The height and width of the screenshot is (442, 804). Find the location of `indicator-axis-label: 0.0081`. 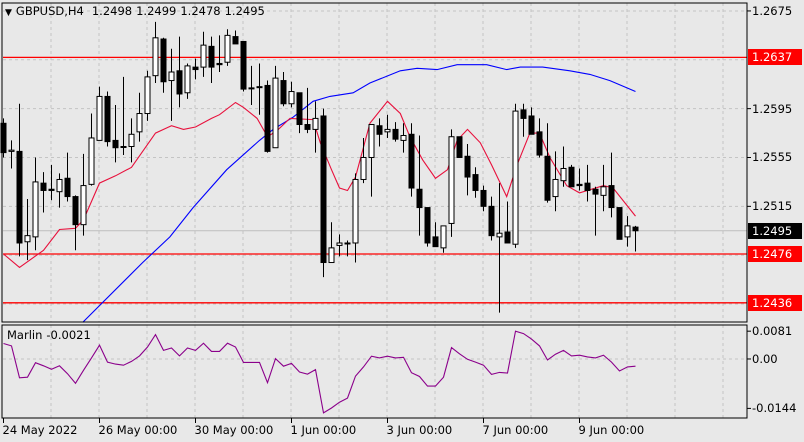

indicator-axis-label: 0.0081 is located at coordinates (772, 331).